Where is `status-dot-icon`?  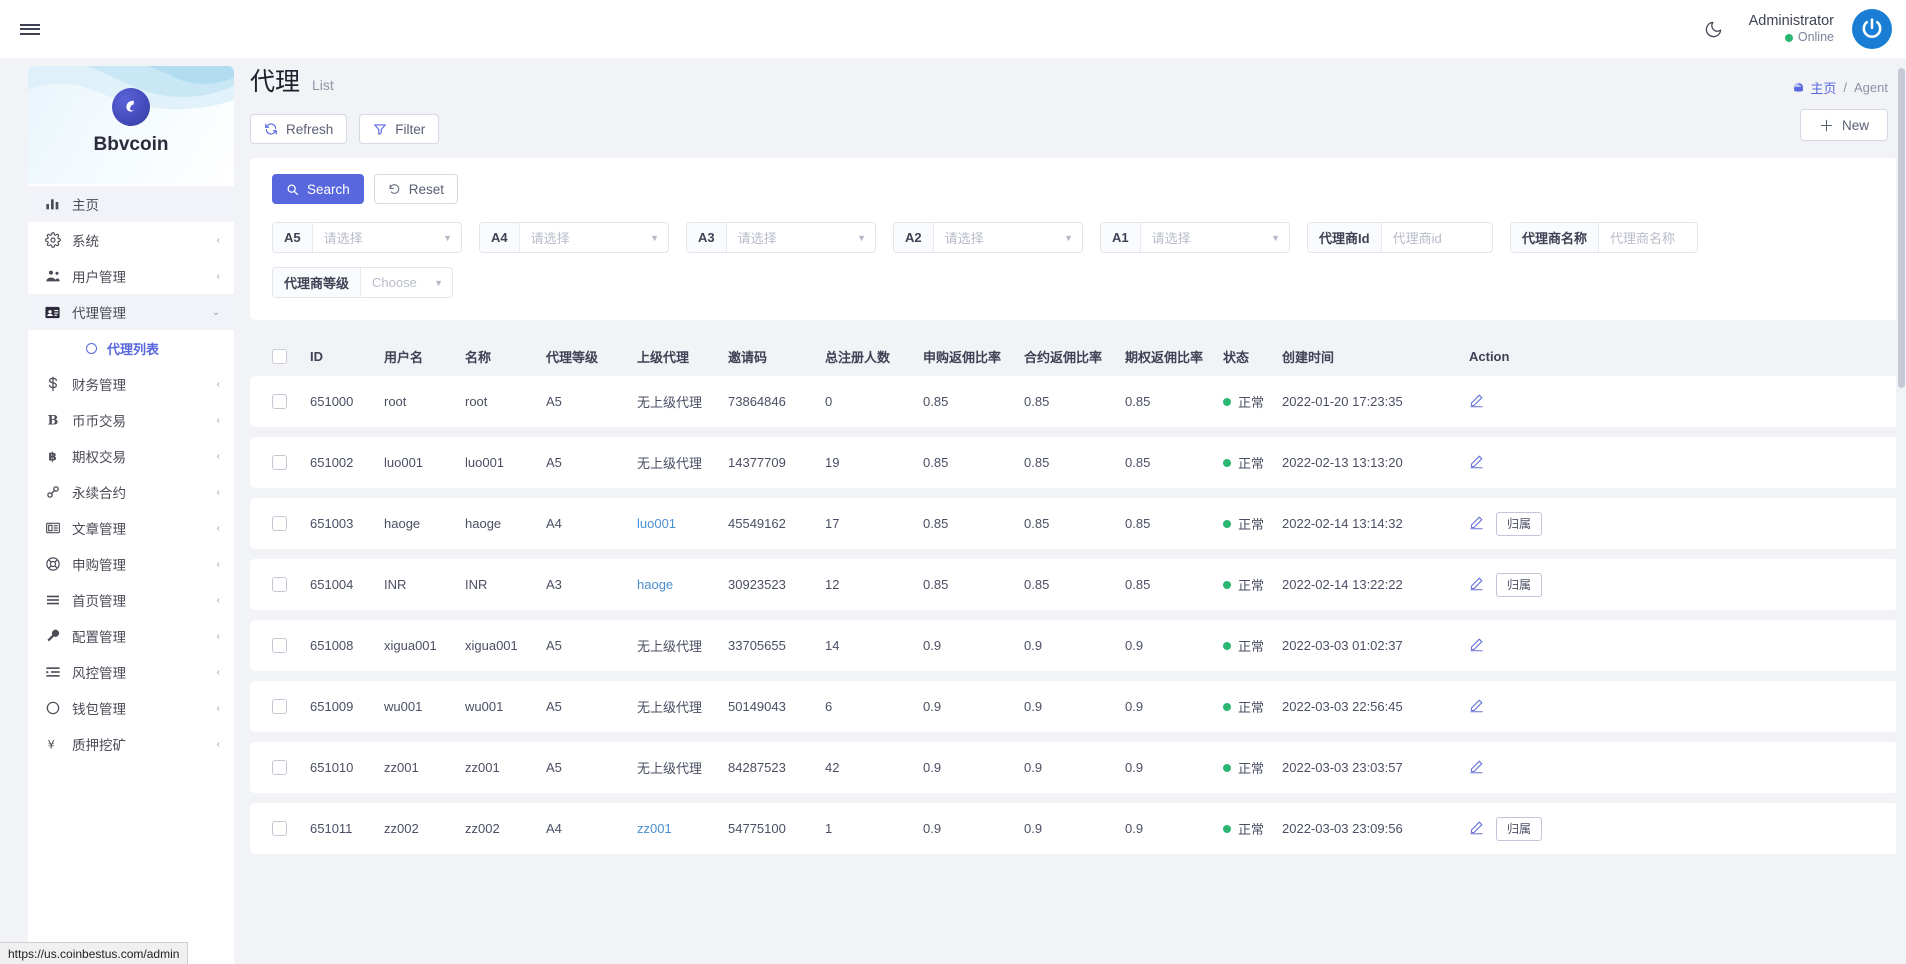
status-dot-icon is located at coordinates (1227, 523).